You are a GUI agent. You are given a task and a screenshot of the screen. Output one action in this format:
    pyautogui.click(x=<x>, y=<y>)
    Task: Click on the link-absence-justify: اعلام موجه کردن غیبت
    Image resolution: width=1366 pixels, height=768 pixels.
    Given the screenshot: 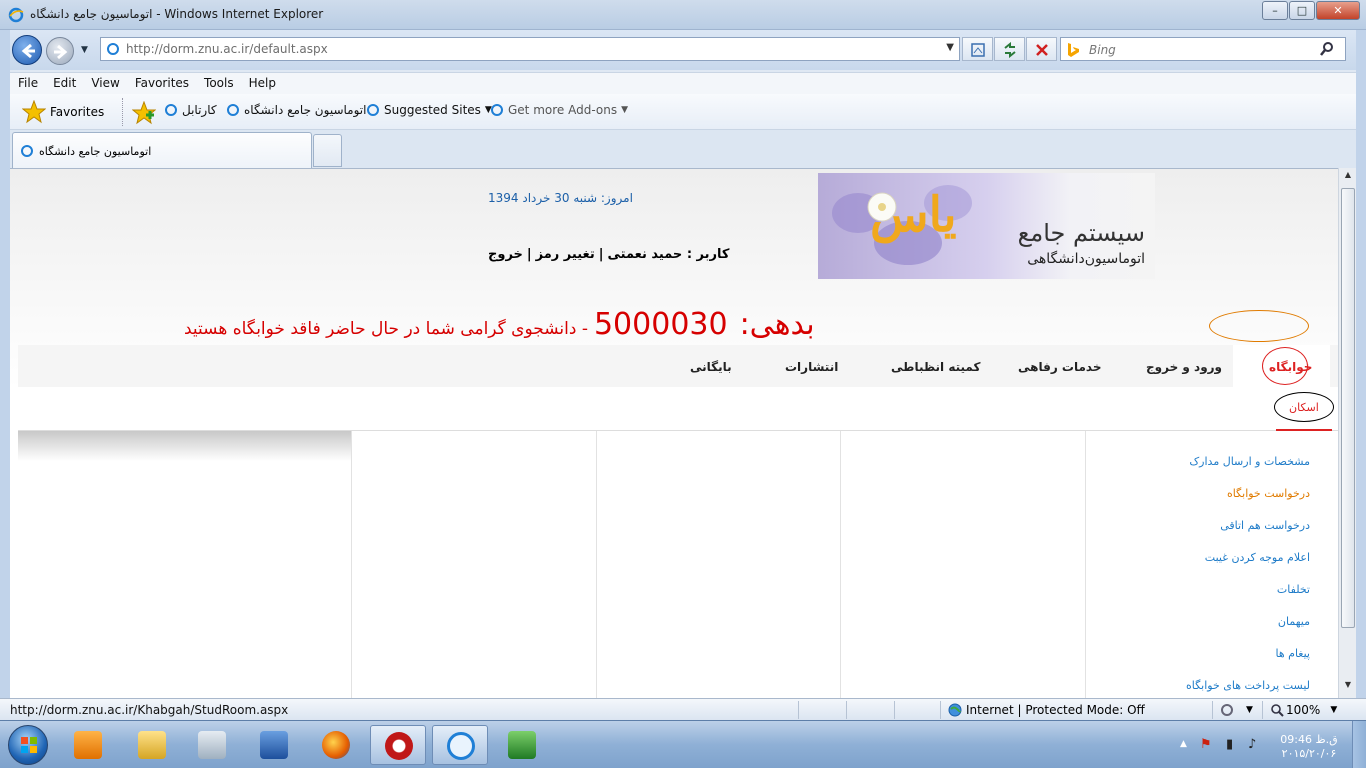 What is the action you would take?
    pyautogui.click(x=1257, y=557)
    